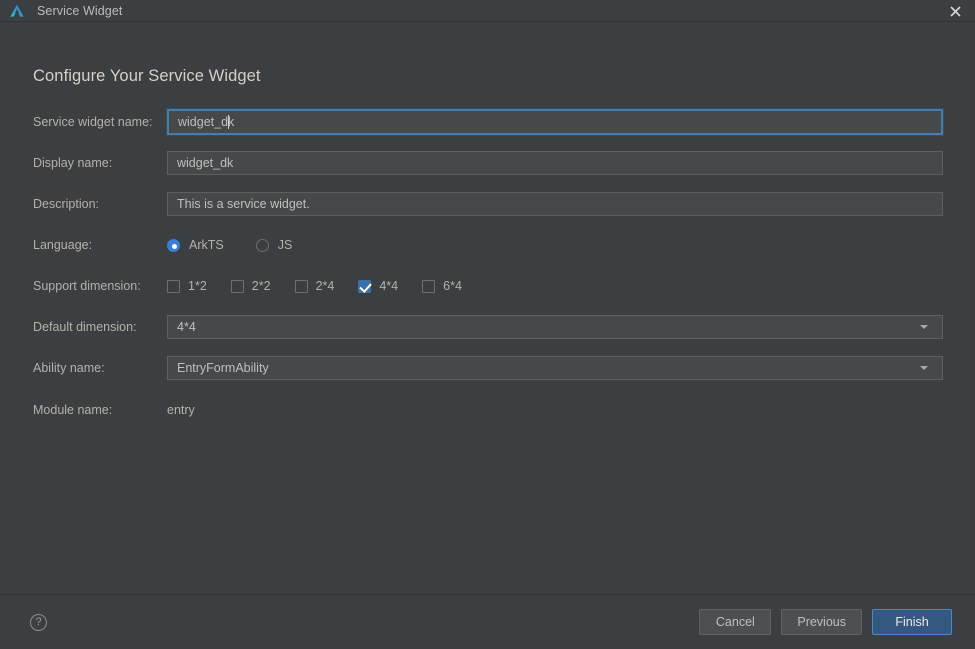  I want to click on row-service-widget-name: Service widget name: widget_d k, so click(488, 122).